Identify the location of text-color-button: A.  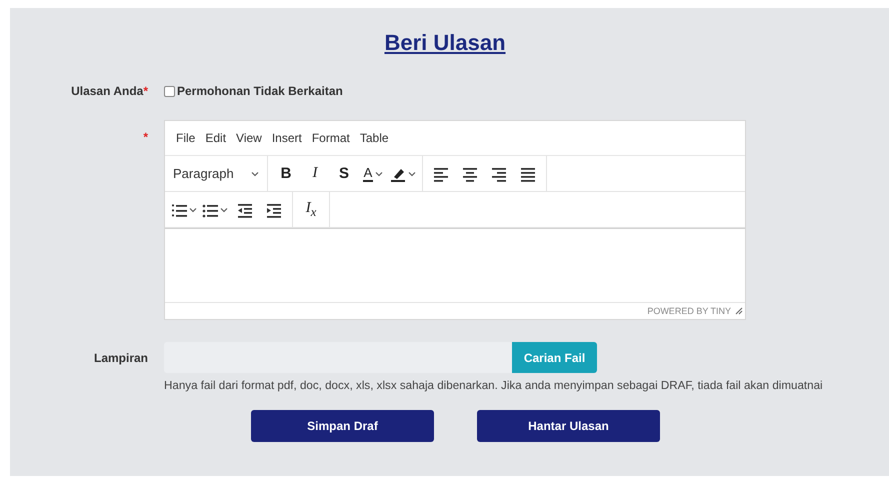
(373, 174).